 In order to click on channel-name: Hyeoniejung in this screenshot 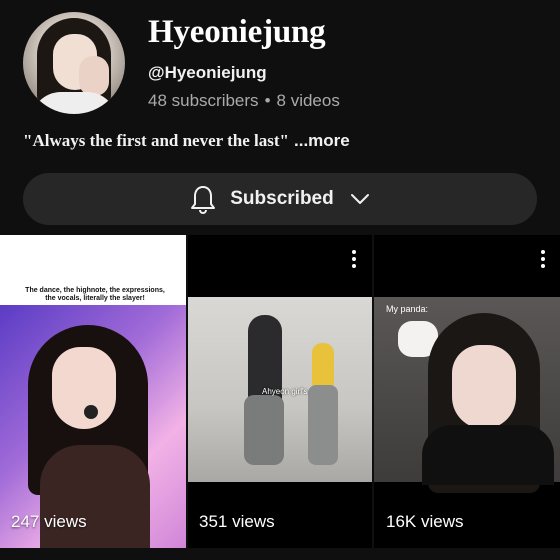, I will do `click(237, 32)`.